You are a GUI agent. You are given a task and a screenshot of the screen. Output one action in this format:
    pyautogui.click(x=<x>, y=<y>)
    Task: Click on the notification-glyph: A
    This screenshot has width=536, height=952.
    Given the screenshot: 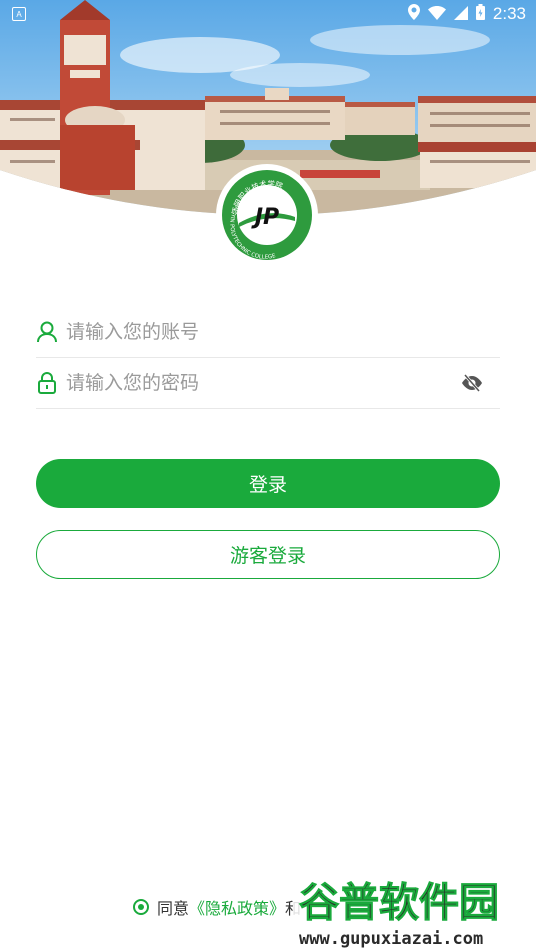 What is the action you would take?
    pyautogui.click(x=19, y=14)
    